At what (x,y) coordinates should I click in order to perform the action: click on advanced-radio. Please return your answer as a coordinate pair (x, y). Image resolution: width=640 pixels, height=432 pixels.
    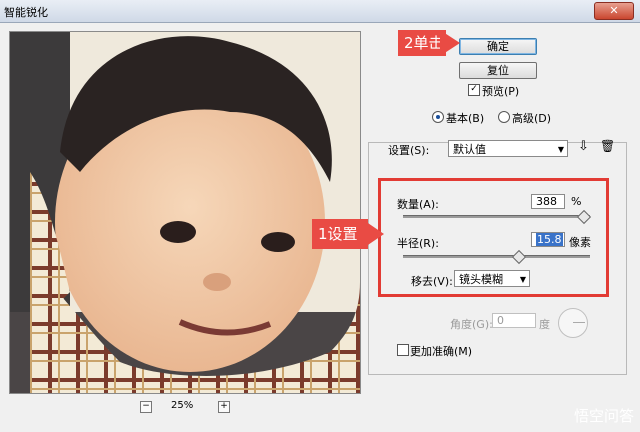
    Looking at the image, I should click on (504, 117).